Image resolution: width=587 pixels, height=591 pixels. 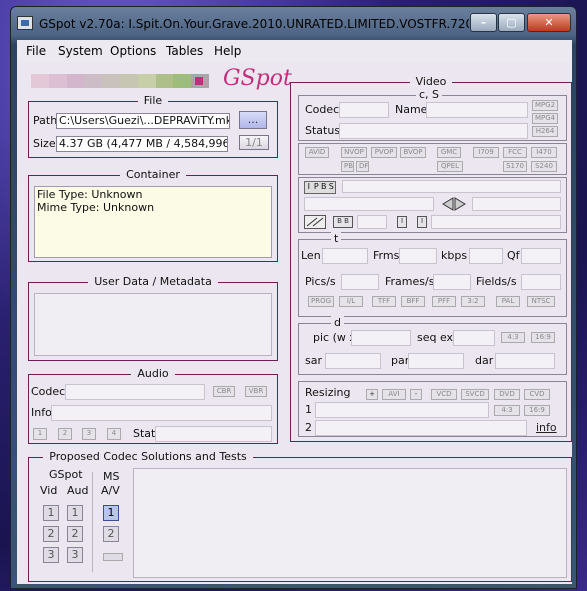 I want to click on resize-dvd-tag: DVD, so click(x=507, y=394).